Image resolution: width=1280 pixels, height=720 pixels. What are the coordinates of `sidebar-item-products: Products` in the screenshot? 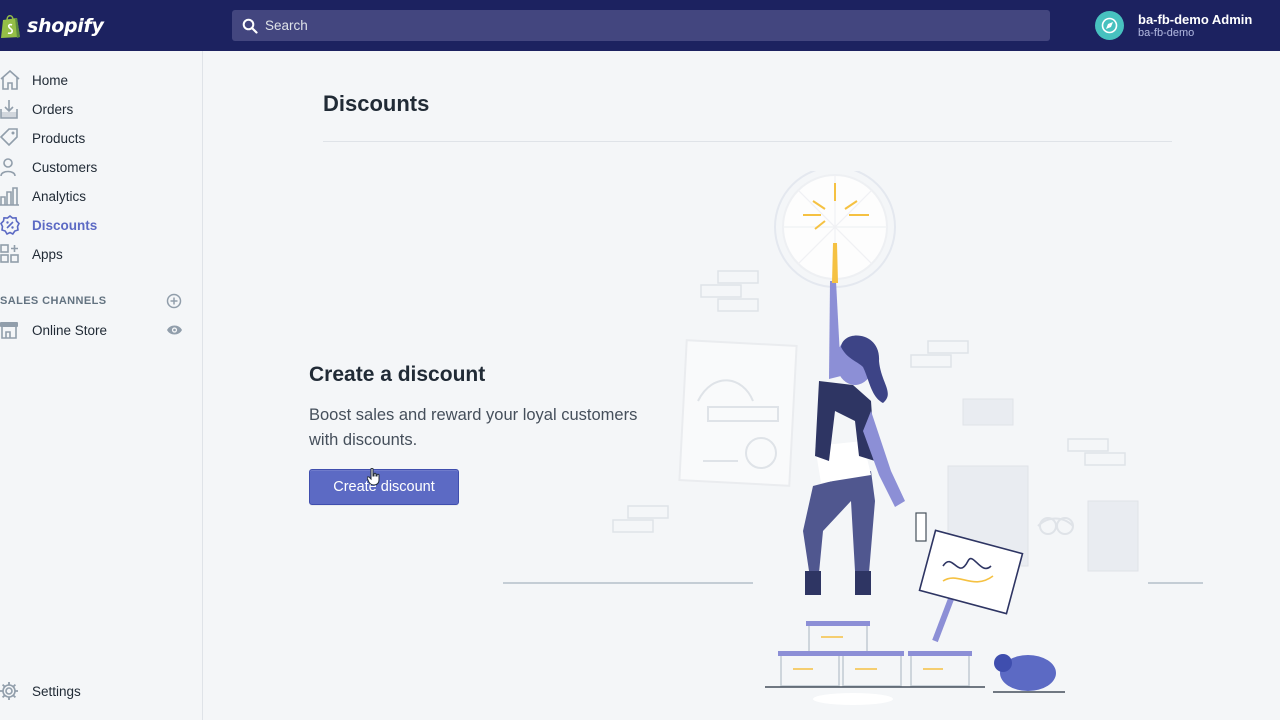 It's located at (100, 138).